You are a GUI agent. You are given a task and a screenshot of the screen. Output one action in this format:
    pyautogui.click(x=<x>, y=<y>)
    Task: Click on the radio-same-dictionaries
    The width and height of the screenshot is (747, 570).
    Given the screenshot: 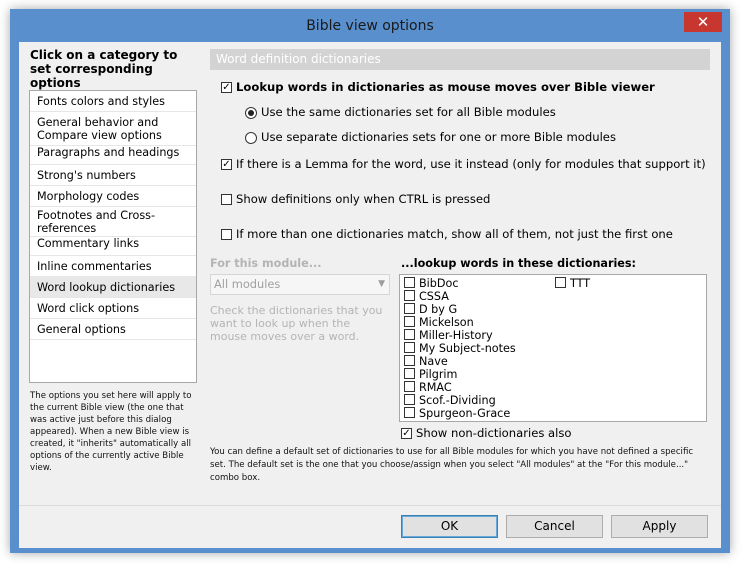 What is the action you would take?
    pyautogui.click(x=251, y=113)
    